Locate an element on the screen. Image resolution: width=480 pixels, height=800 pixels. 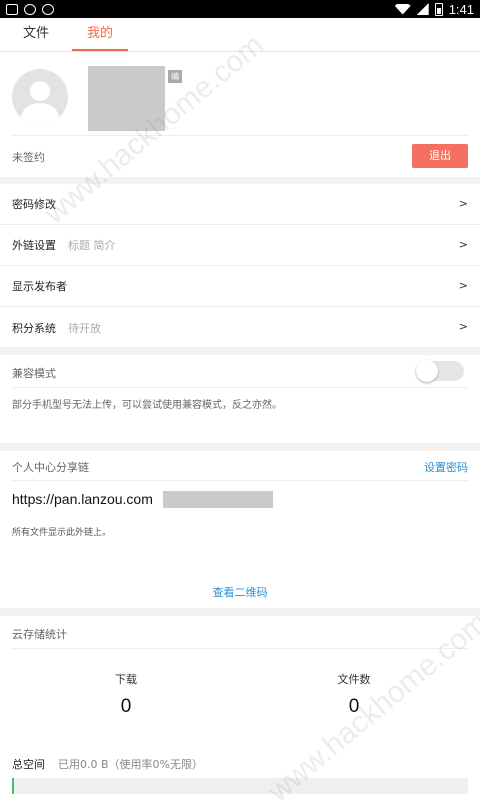
compat-toggle is located at coordinates (440, 371).